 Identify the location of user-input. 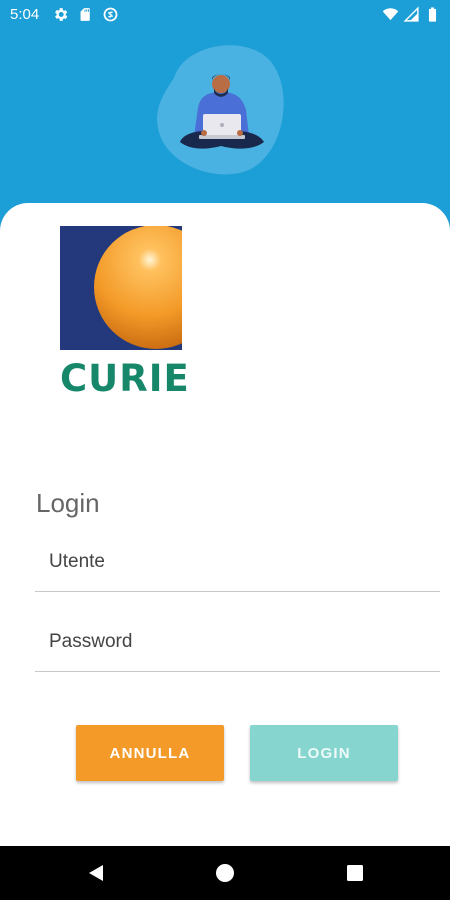
(239, 562).